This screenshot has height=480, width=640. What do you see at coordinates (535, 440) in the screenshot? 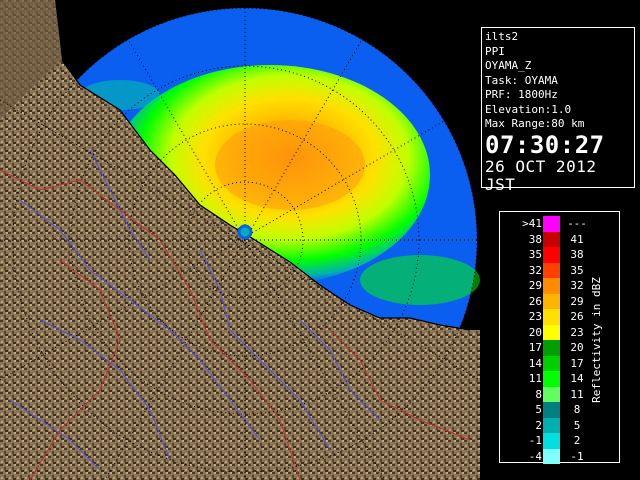
I see `legend-lower-value: -1` at bounding box center [535, 440].